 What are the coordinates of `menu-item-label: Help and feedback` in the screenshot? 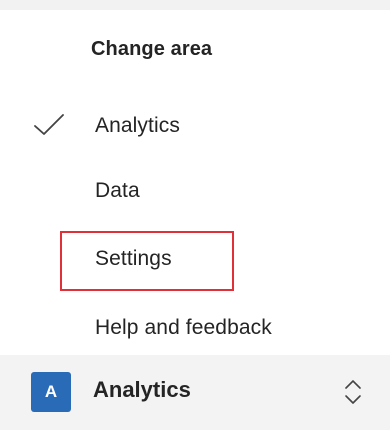 It's located at (183, 327).